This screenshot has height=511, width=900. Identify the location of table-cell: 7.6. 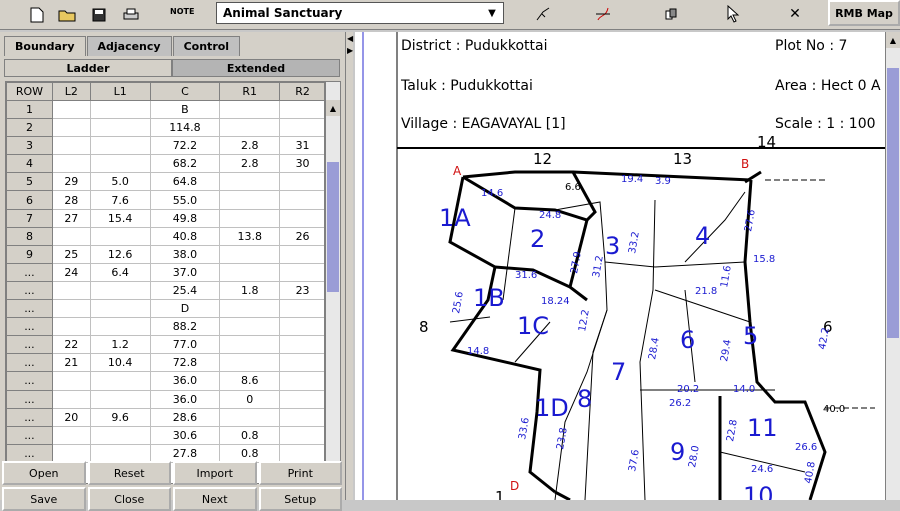
(120, 200).